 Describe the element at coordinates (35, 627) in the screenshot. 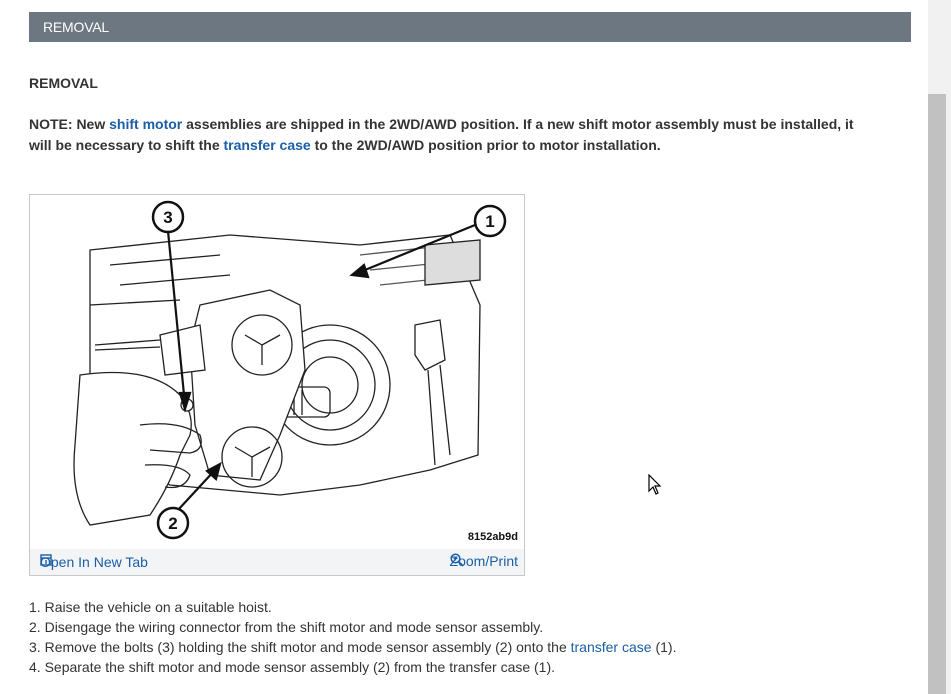

I see `step-number: 2.` at that location.